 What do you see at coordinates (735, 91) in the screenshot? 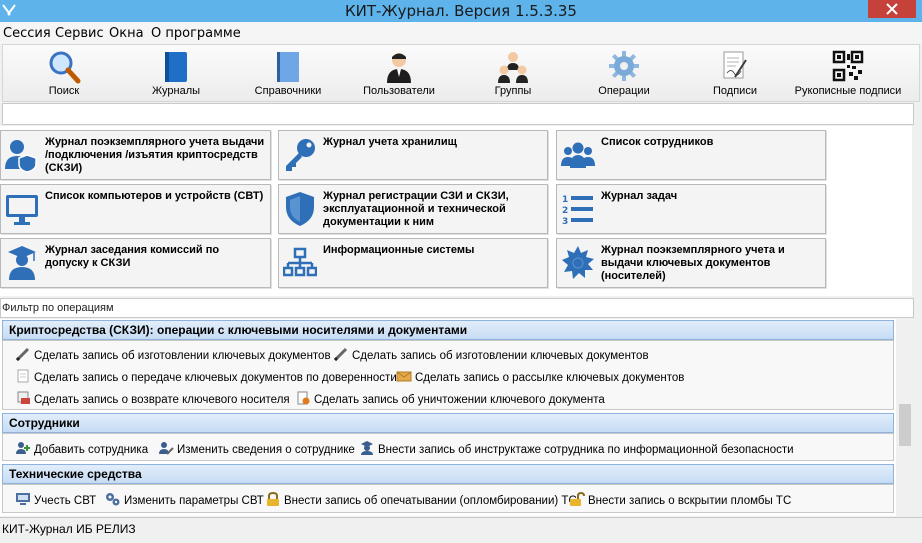
I see `toolbar-label: Подписи` at bounding box center [735, 91].